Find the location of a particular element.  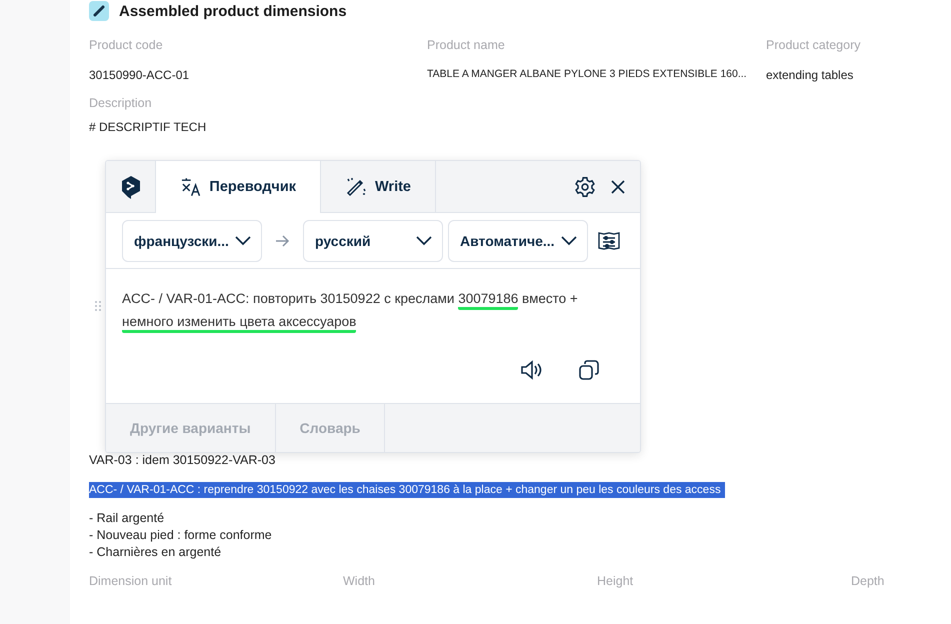

field-value: extending tables is located at coordinates (810, 75).